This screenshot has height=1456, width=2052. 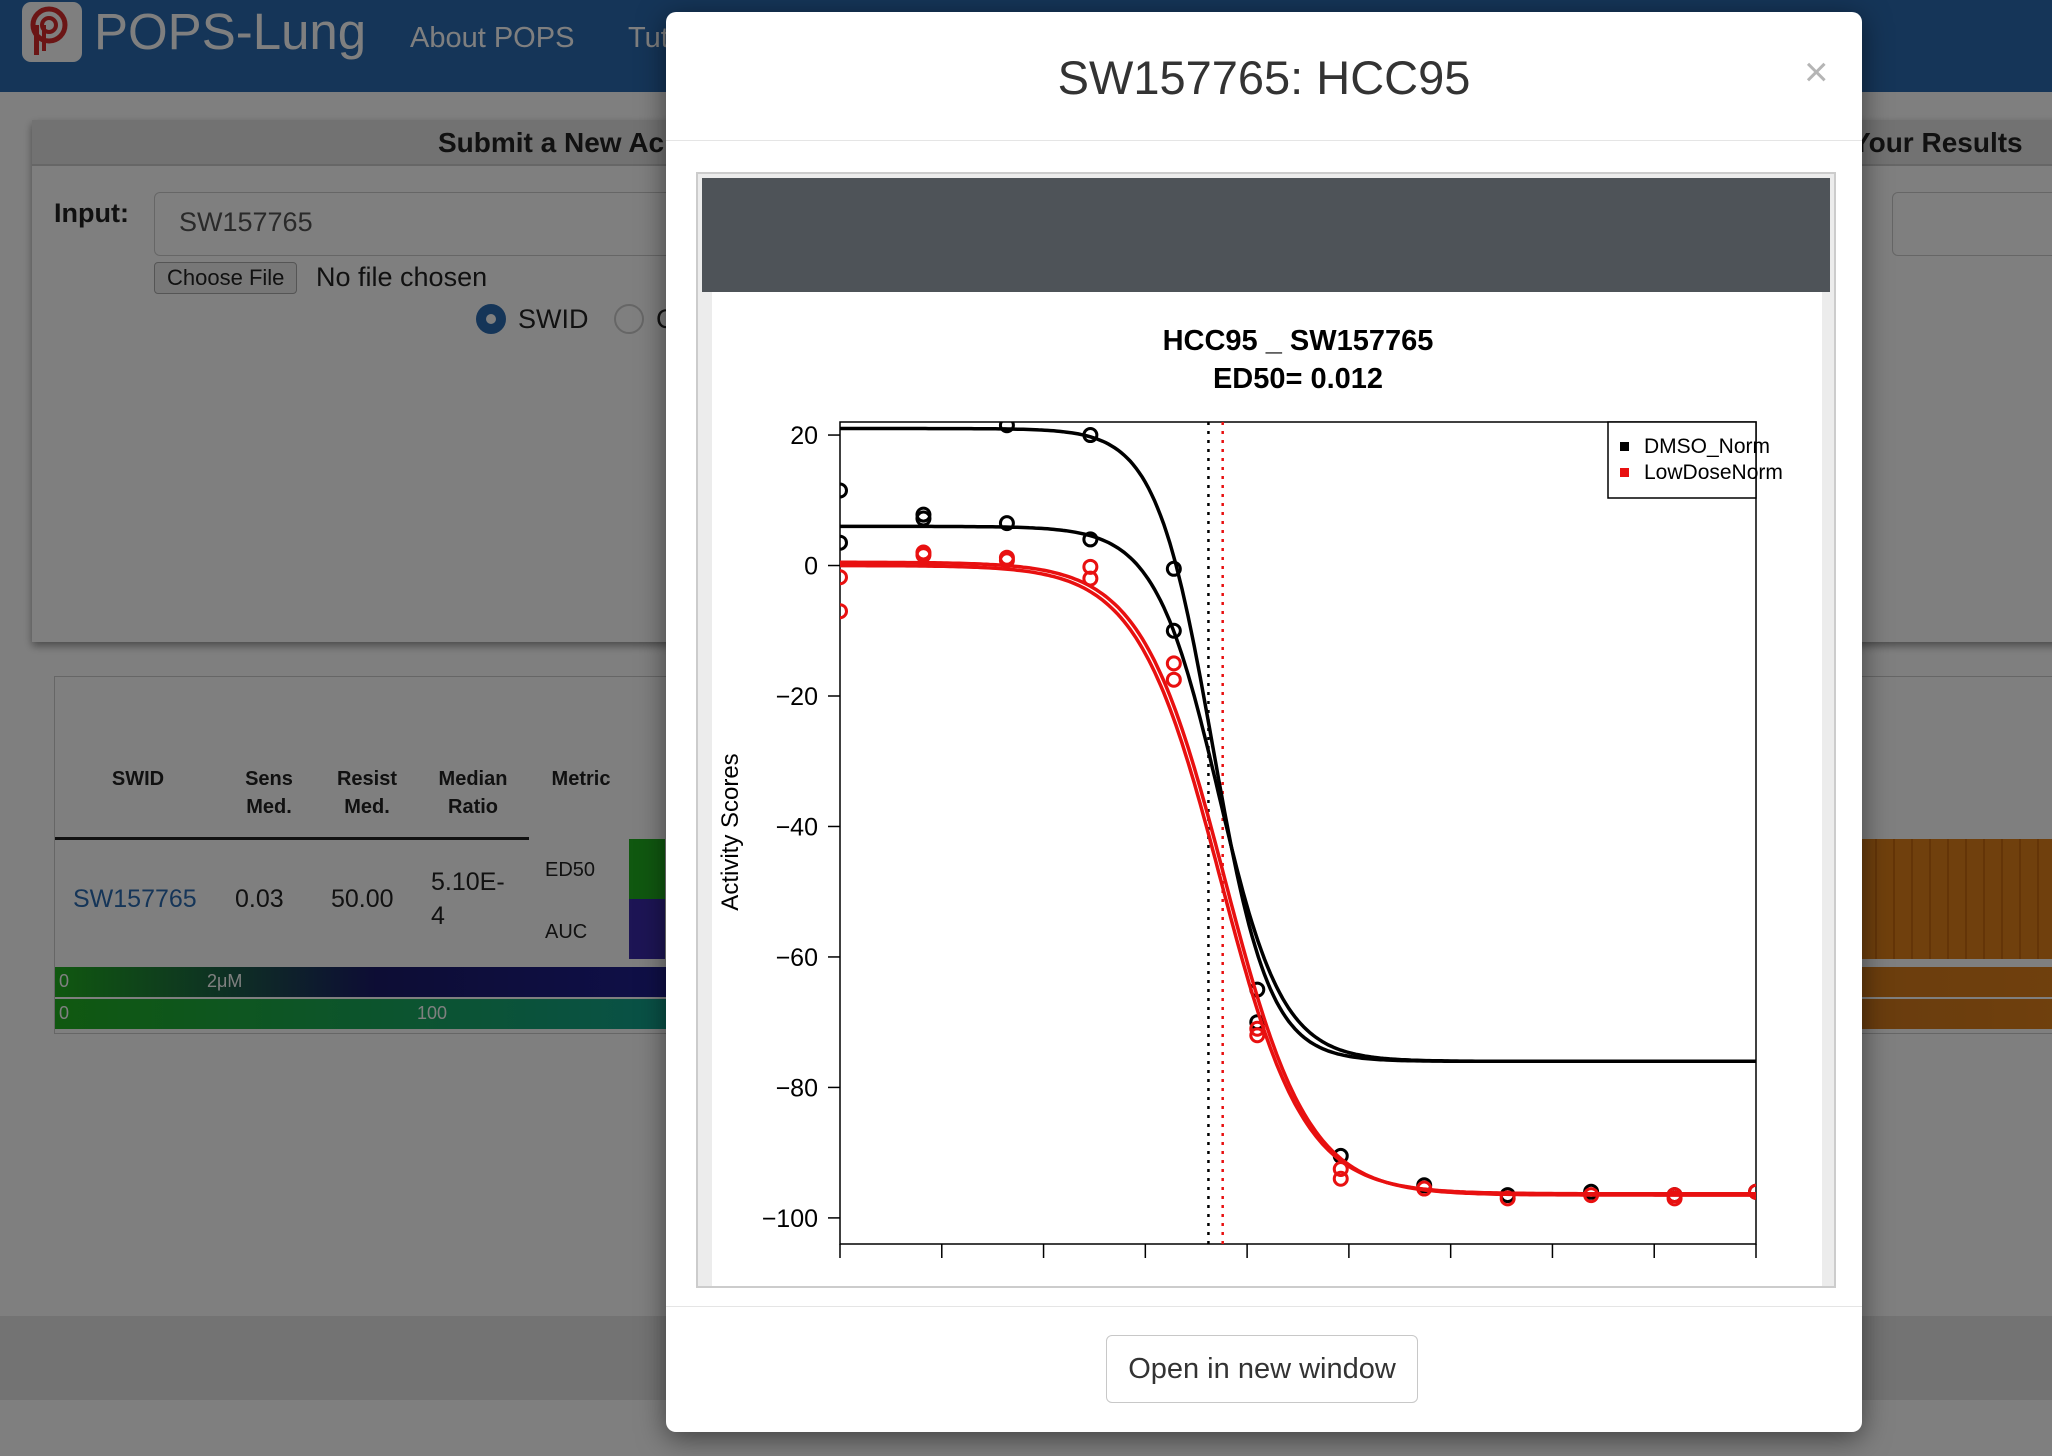 I want to click on modal-title: SW157765: HCC95, so click(x=1264, y=77).